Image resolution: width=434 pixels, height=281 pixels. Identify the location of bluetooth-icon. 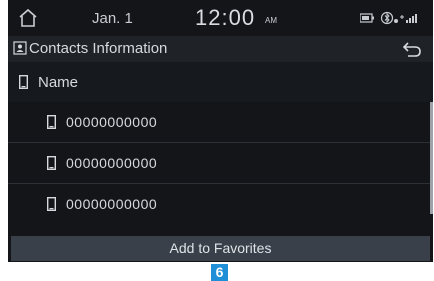
(389, 18).